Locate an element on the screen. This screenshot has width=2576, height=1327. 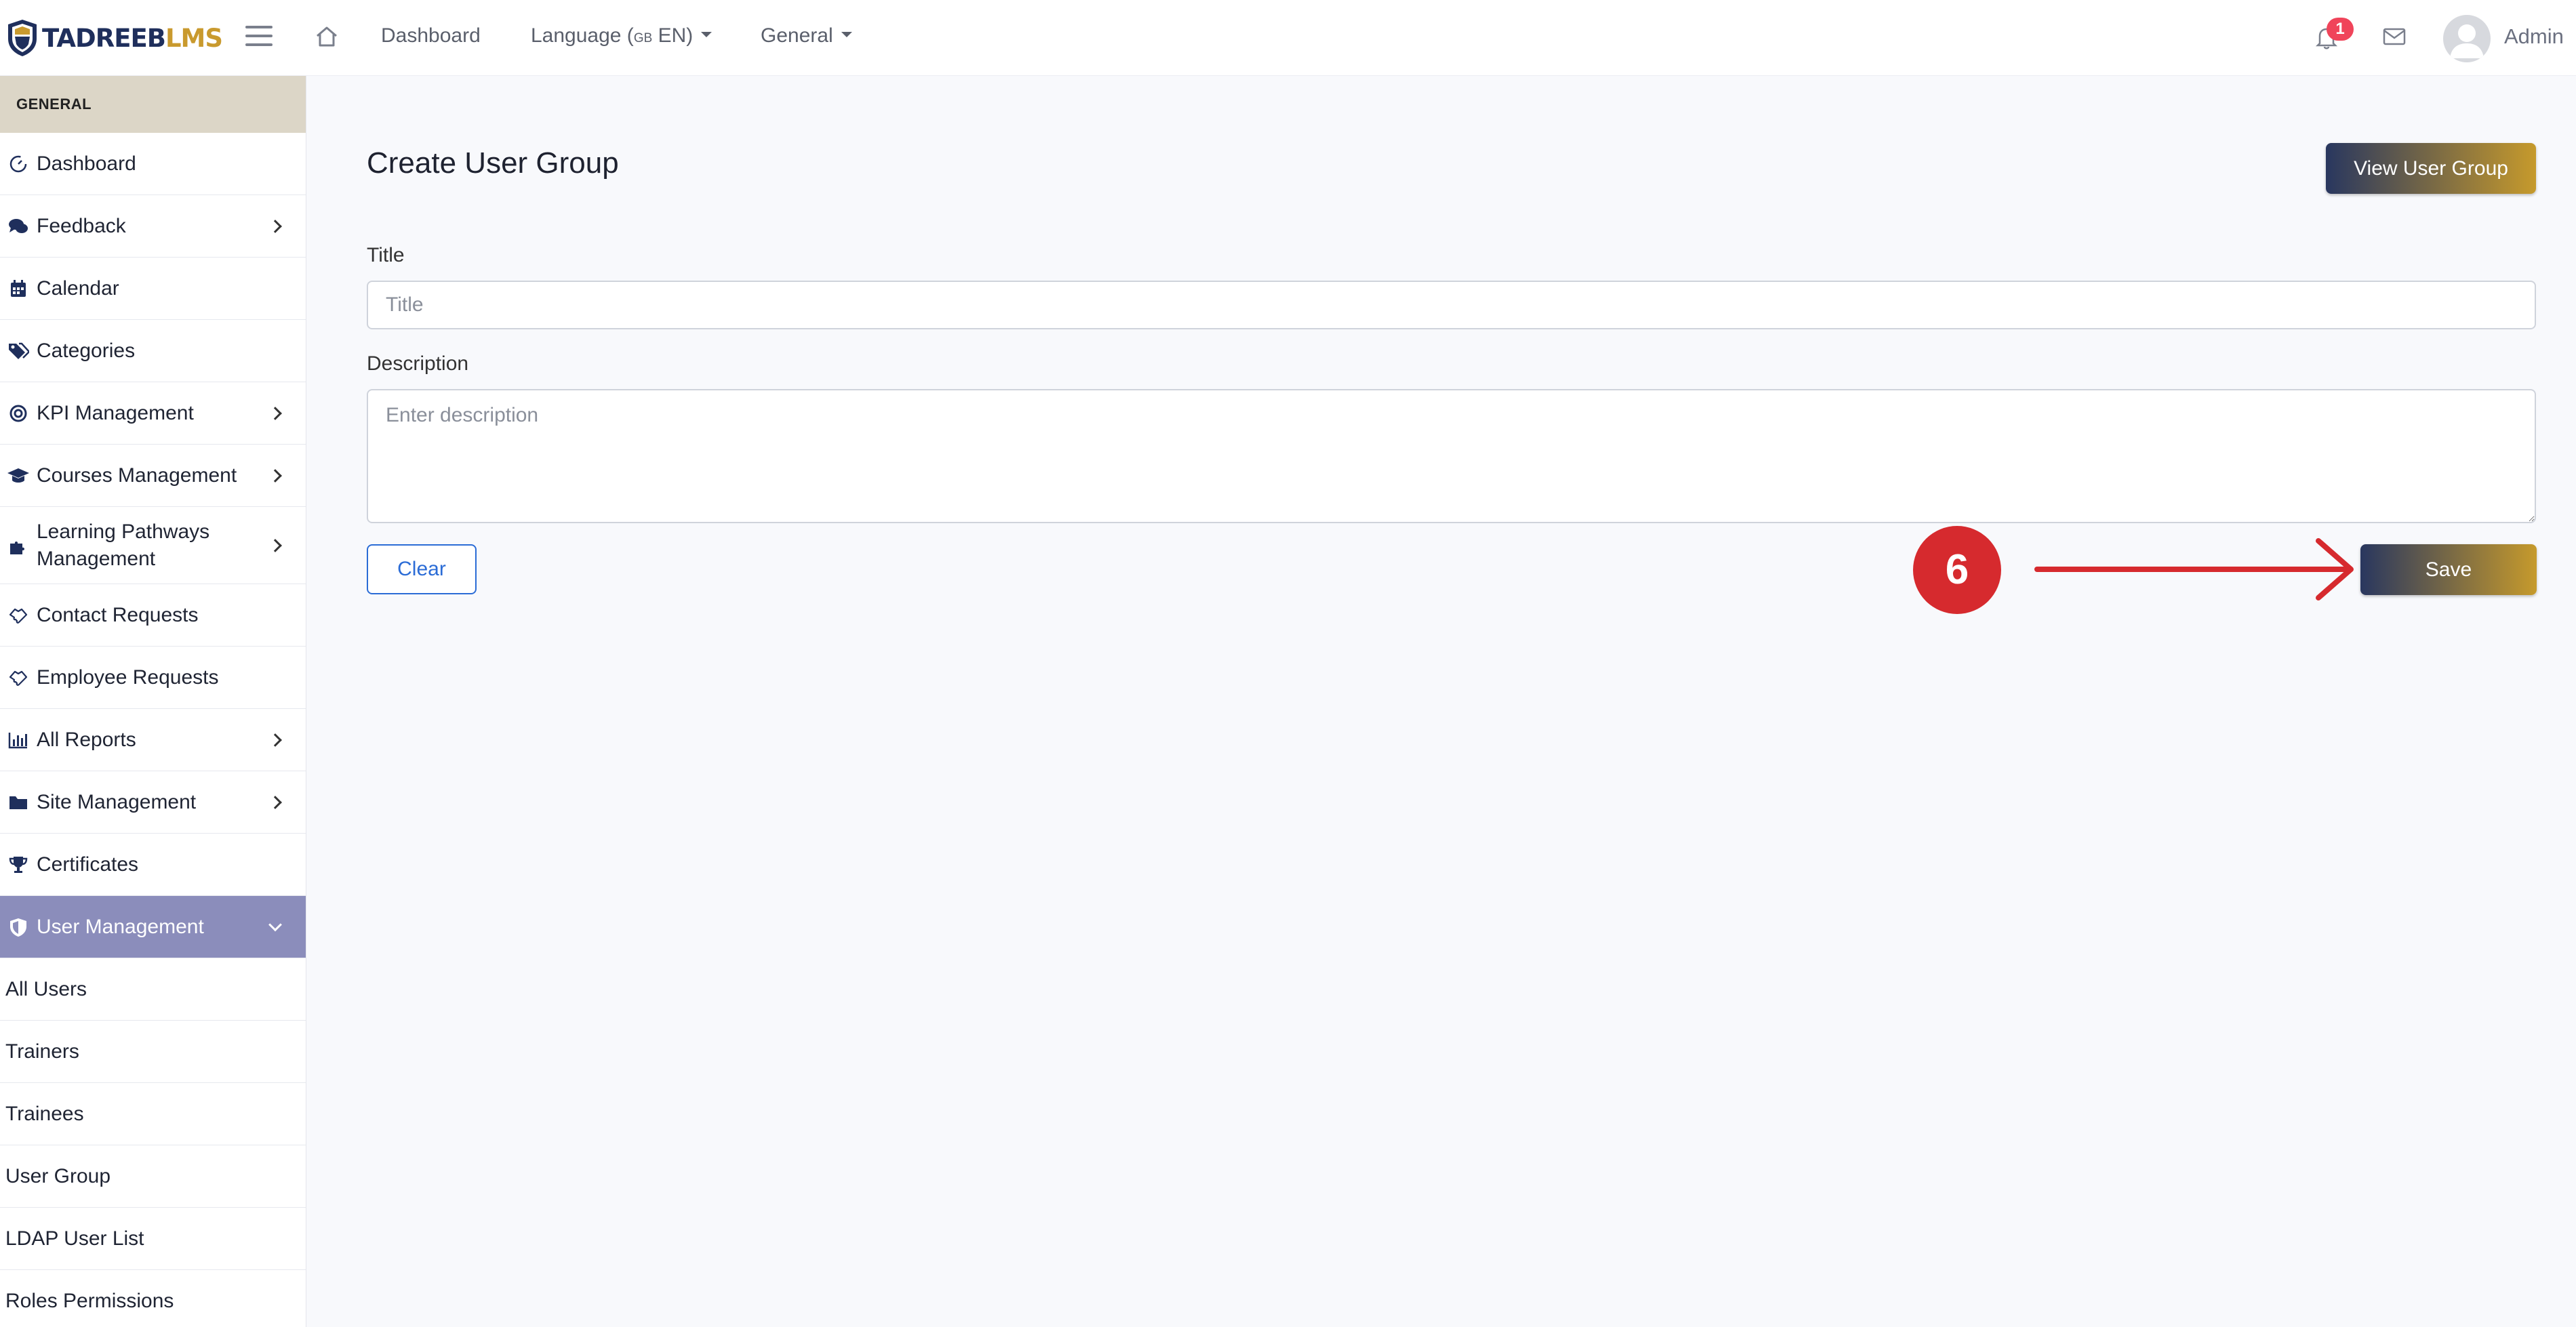
sidebar-item-label: Employee Requests is located at coordinates (128, 677).